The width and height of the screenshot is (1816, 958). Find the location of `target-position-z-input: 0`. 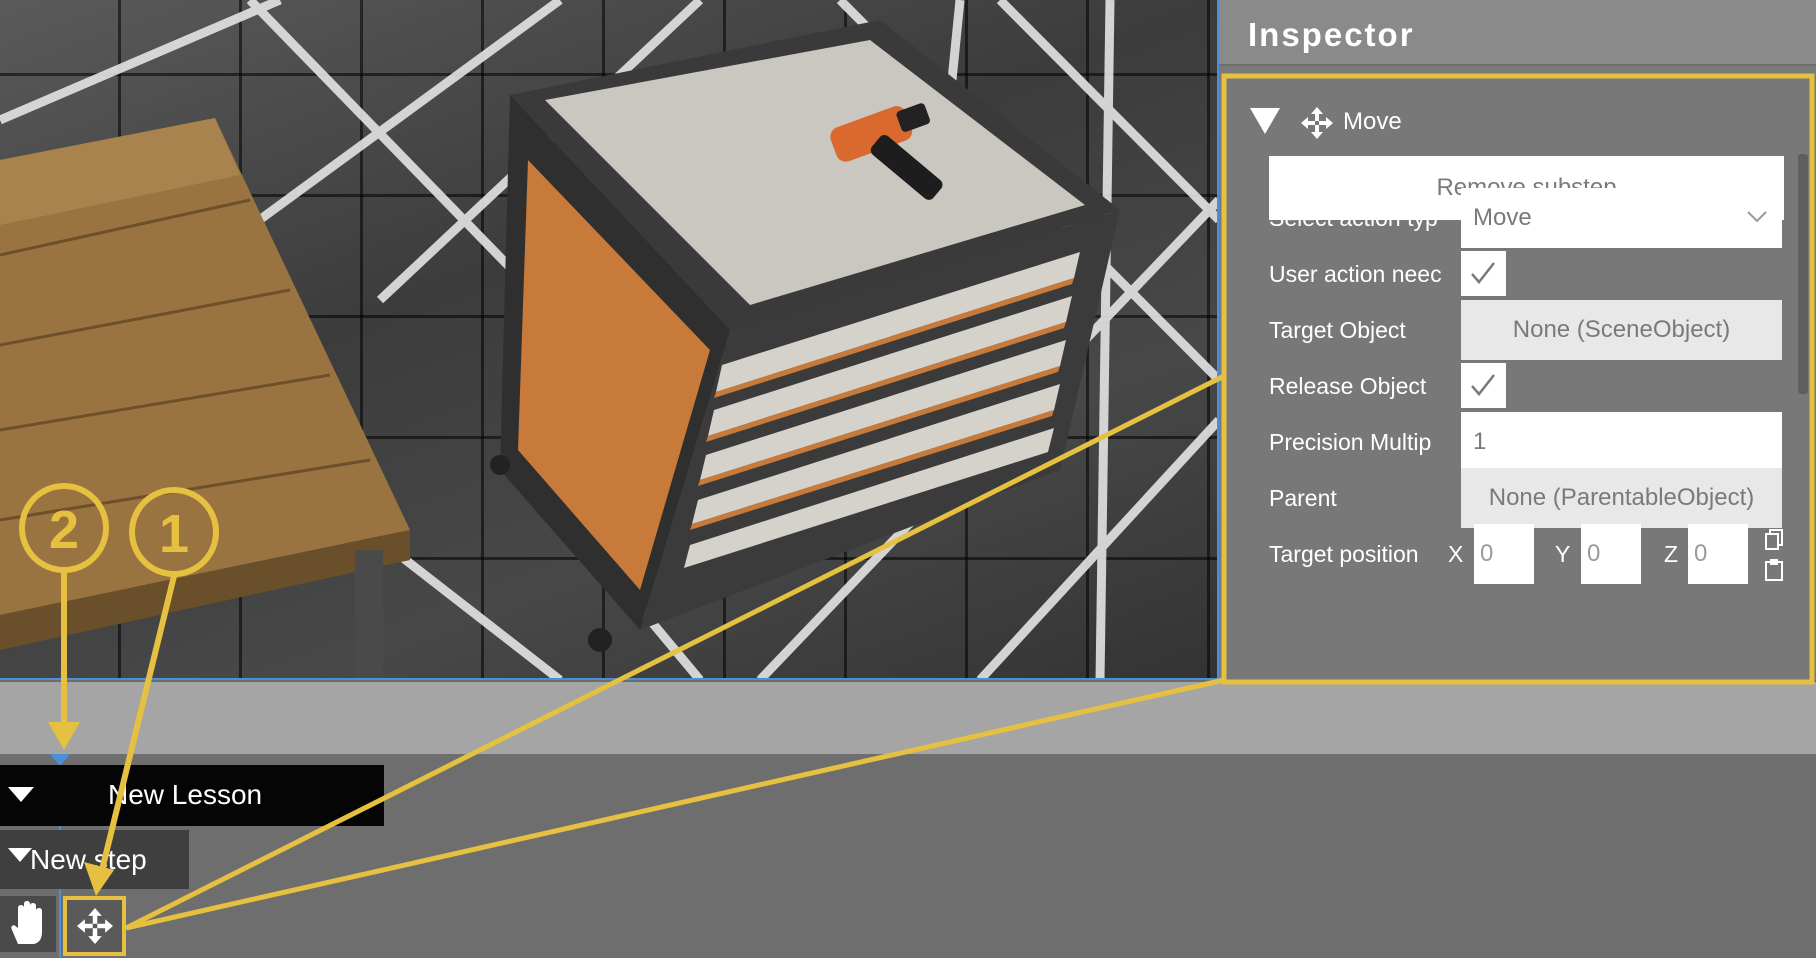

target-position-z-input: 0 is located at coordinates (1718, 554).